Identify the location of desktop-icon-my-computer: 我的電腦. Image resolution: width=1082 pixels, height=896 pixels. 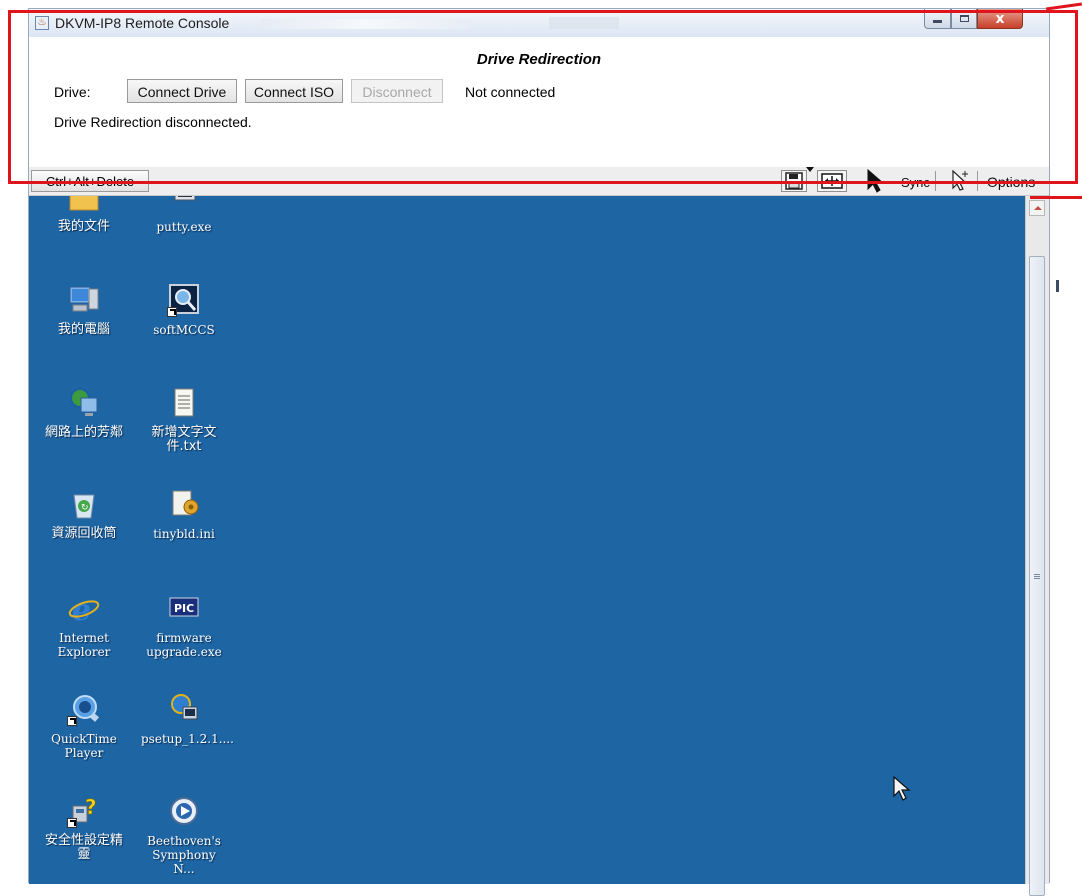
(84, 310).